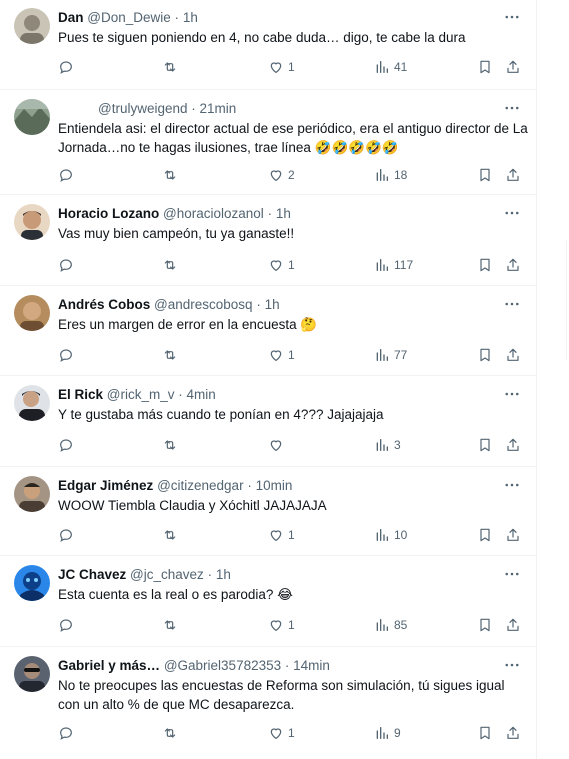  What do you see at coordinates (213, 213) in the screenshot?
I see `user-handle: @horaciolozanol` at bounding box center [213, 213].